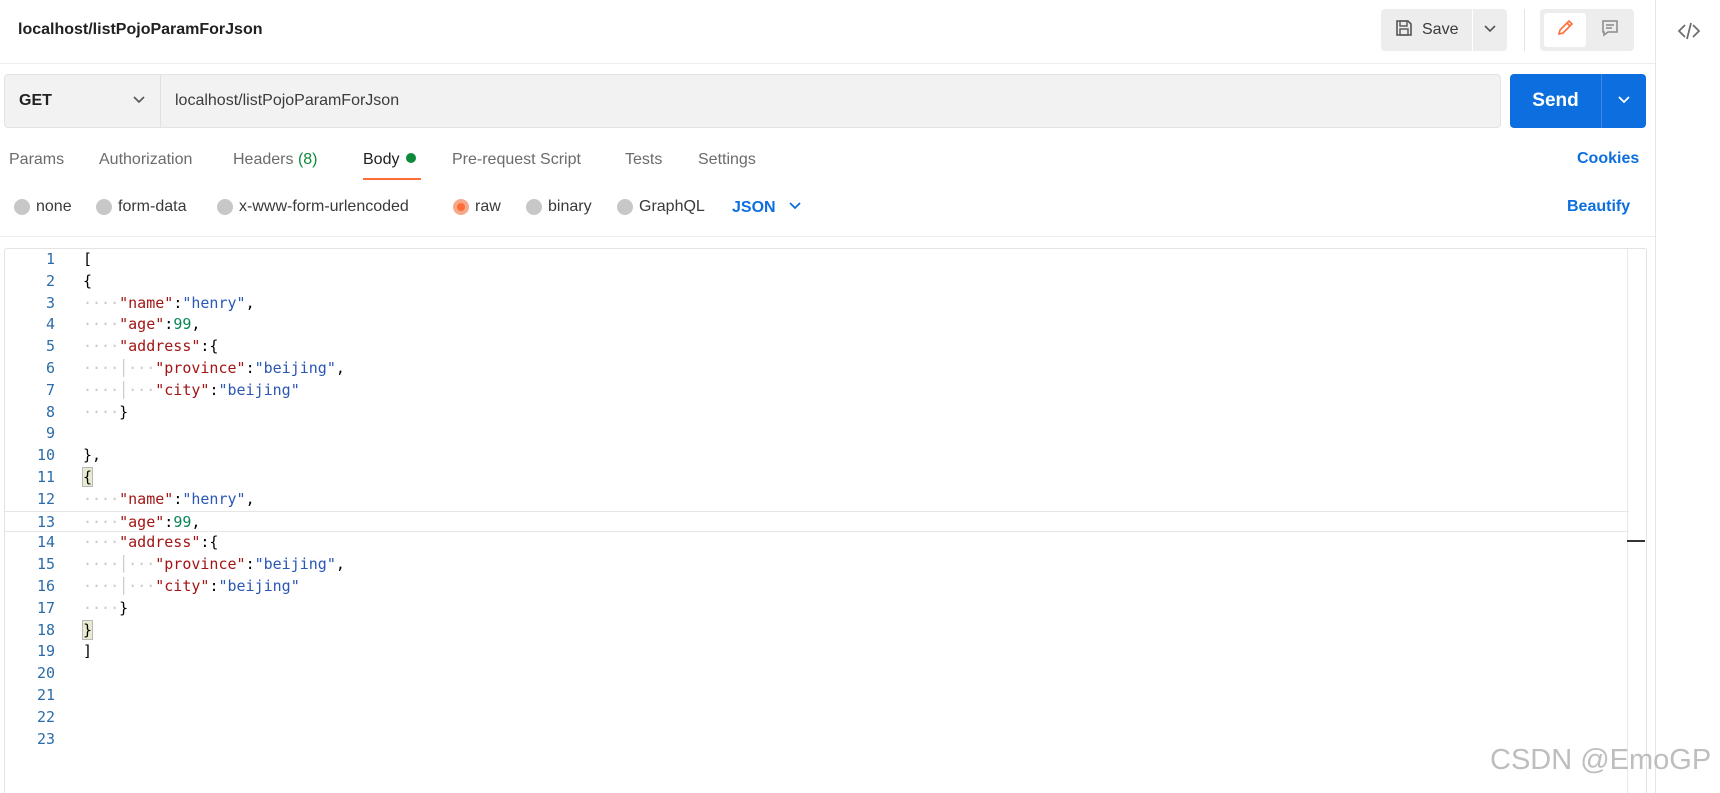 This screenshot has width=1720, height=793. Describe the element at coordinates (50, 302) in the screenshot. I see `line-number: 3` at that location.